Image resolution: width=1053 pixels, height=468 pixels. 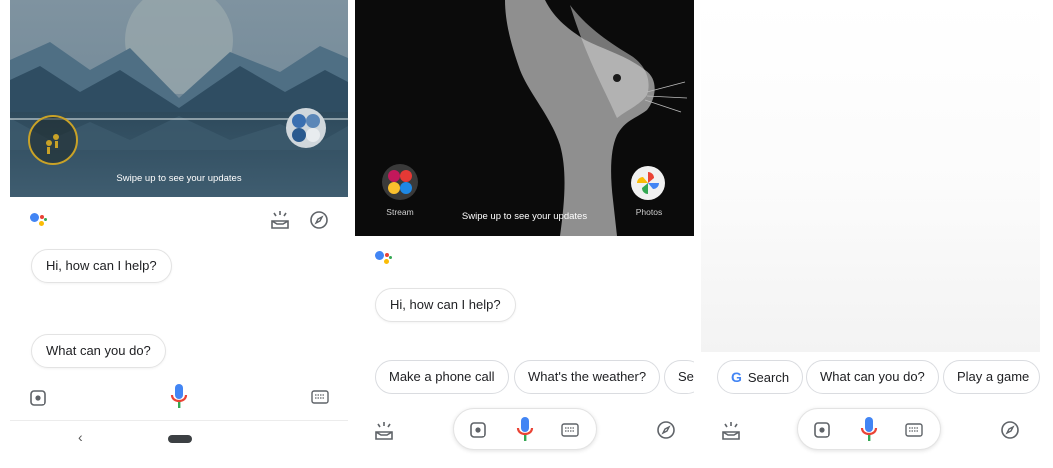 What do you see at coordinates (80, 437) in the screenshot?
I see `back-button: ‹` at bounding box center [80, 437].